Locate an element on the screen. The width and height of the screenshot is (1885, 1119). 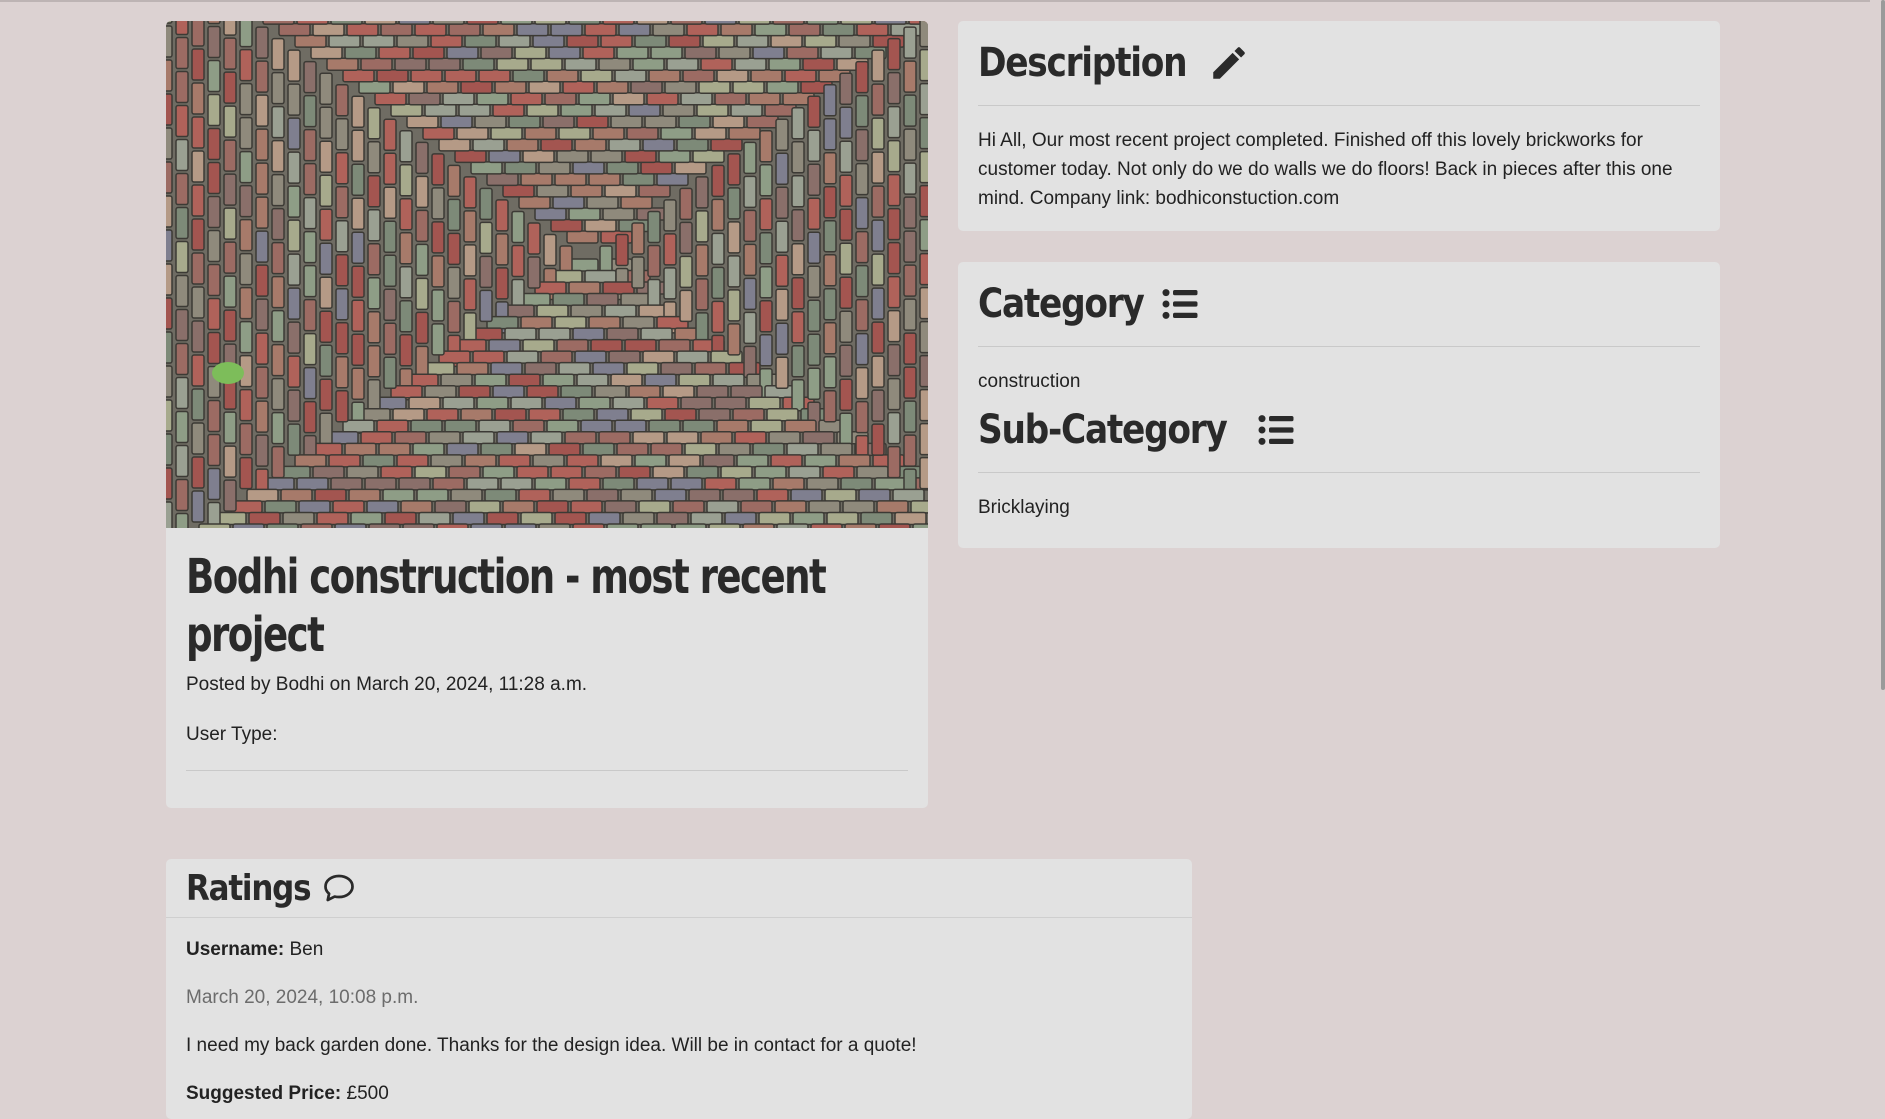
description-heading: Description is located at coordinates (1339, 69).